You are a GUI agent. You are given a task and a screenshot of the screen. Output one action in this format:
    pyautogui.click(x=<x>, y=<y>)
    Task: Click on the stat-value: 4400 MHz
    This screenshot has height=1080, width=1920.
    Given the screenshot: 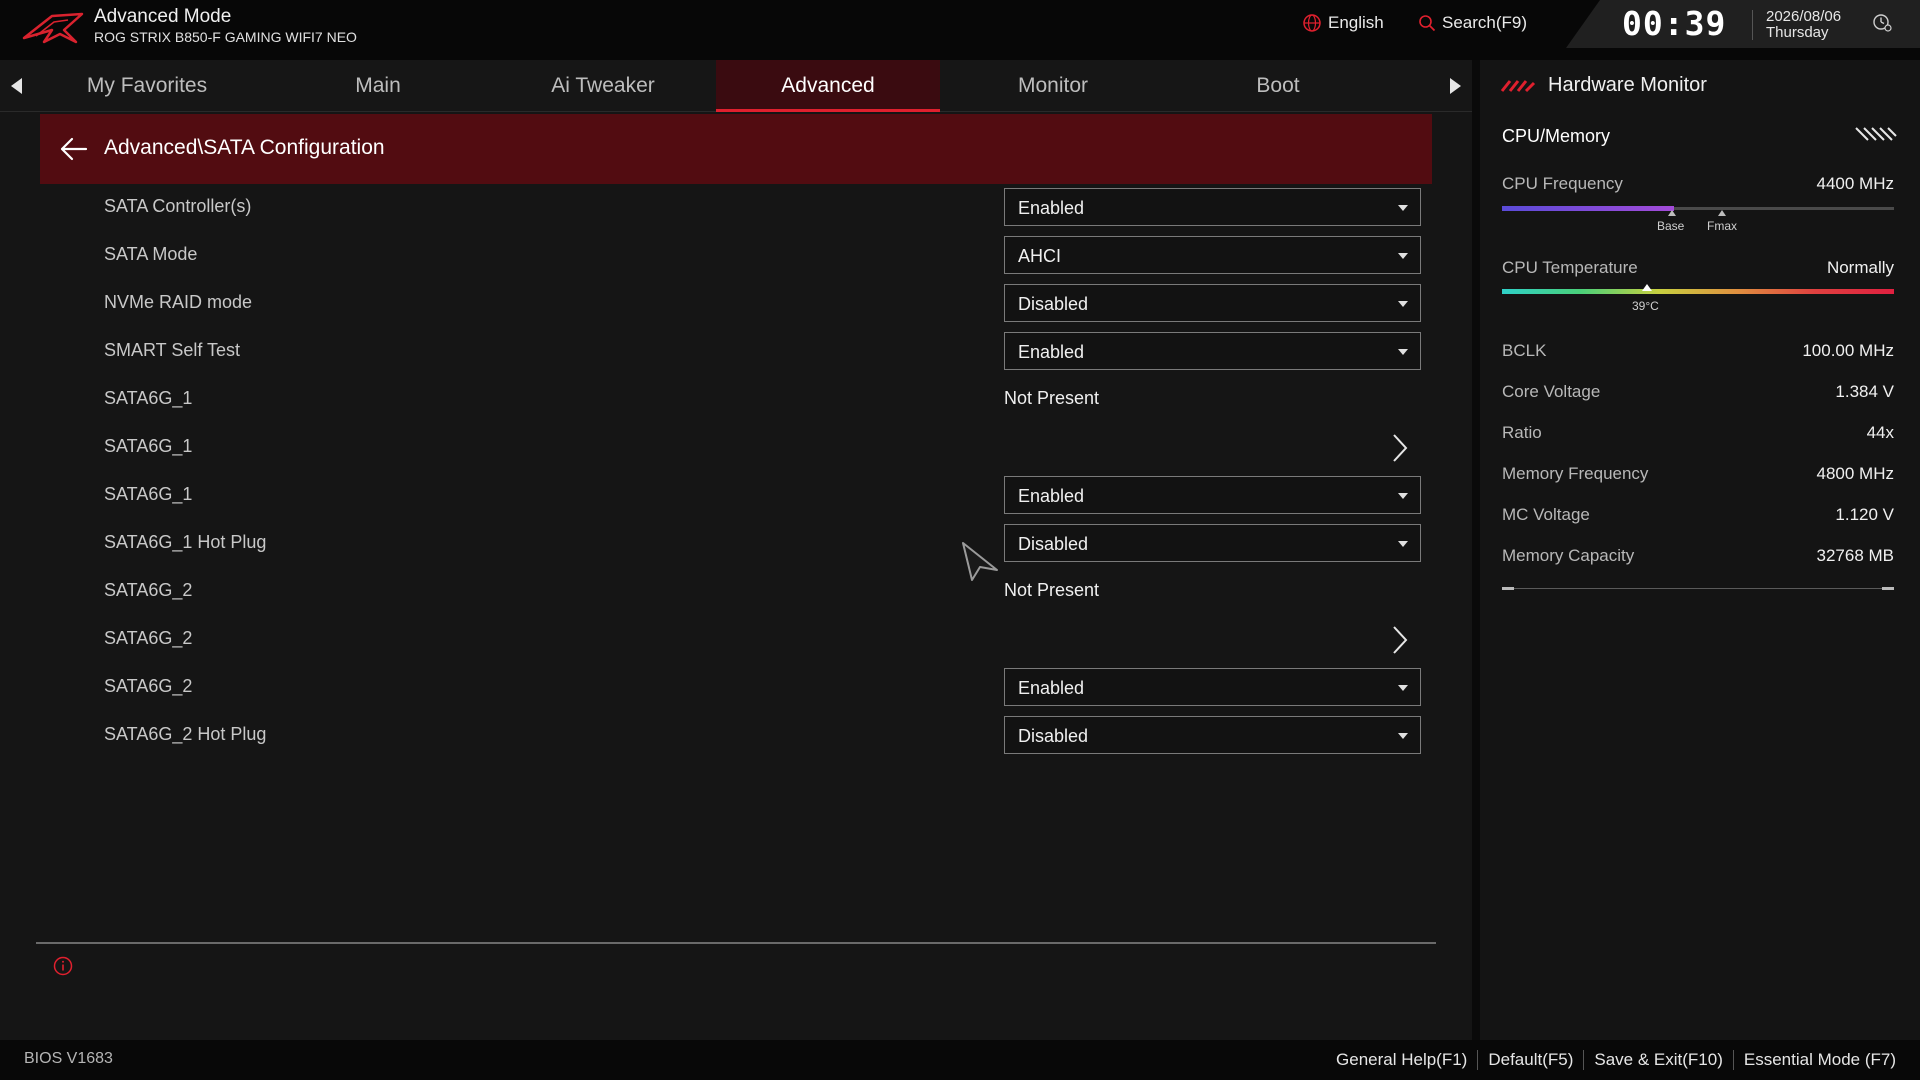 What is the action you would take?
    pyautogui.click(x=1855, y=183)
    